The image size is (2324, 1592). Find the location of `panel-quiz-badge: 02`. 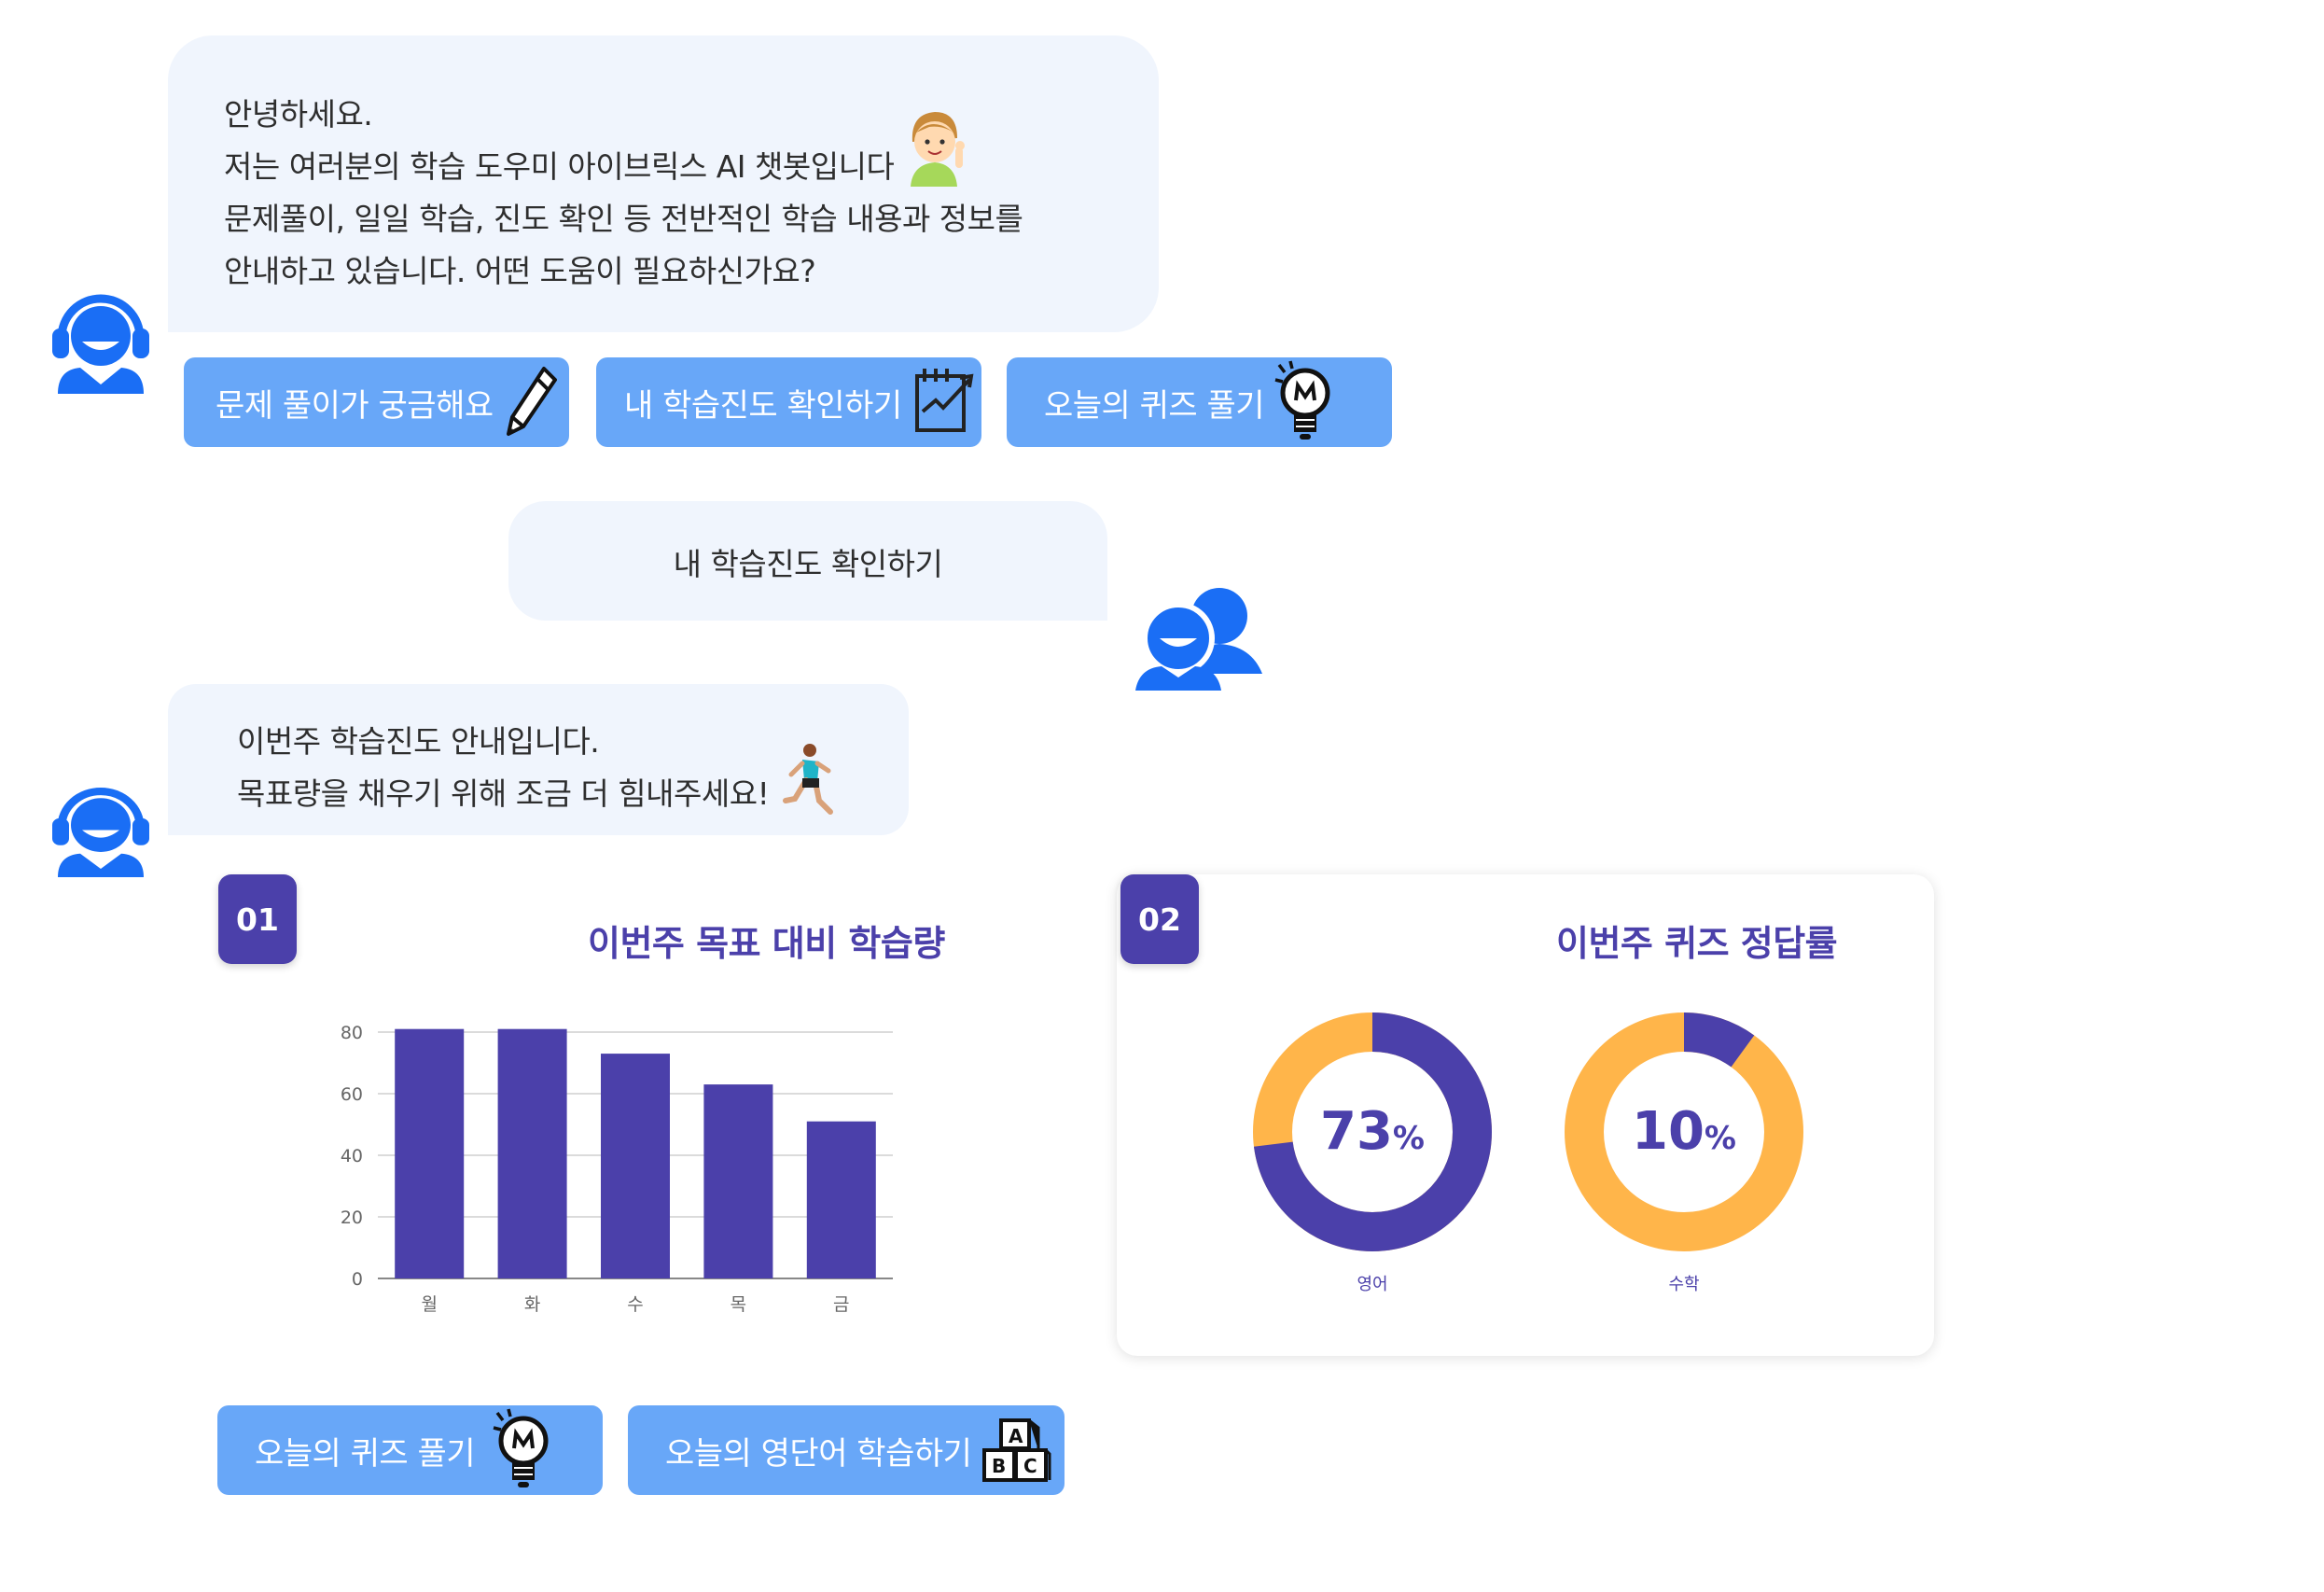

panel-quiz-badge: 02 is located at coordinates (1159, 919).